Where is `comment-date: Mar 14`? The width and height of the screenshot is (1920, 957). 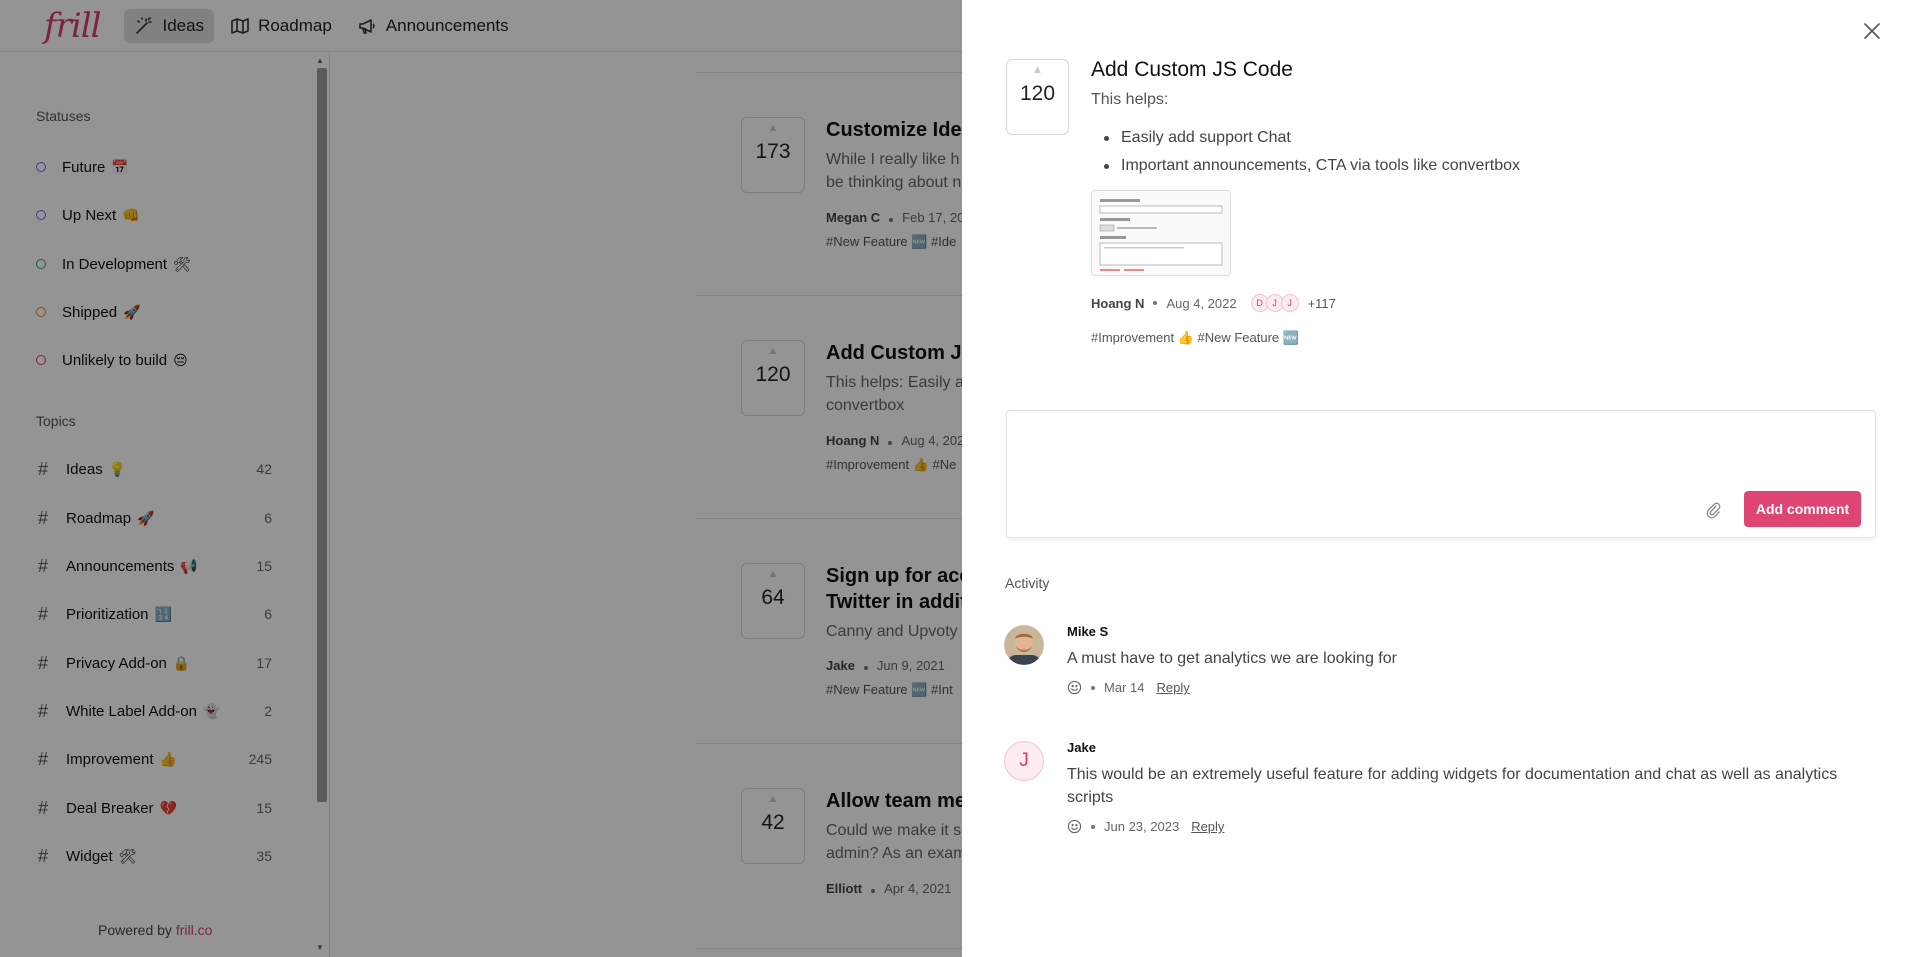 comment-date: Mar 14 is located at coordinates (1124, 687).